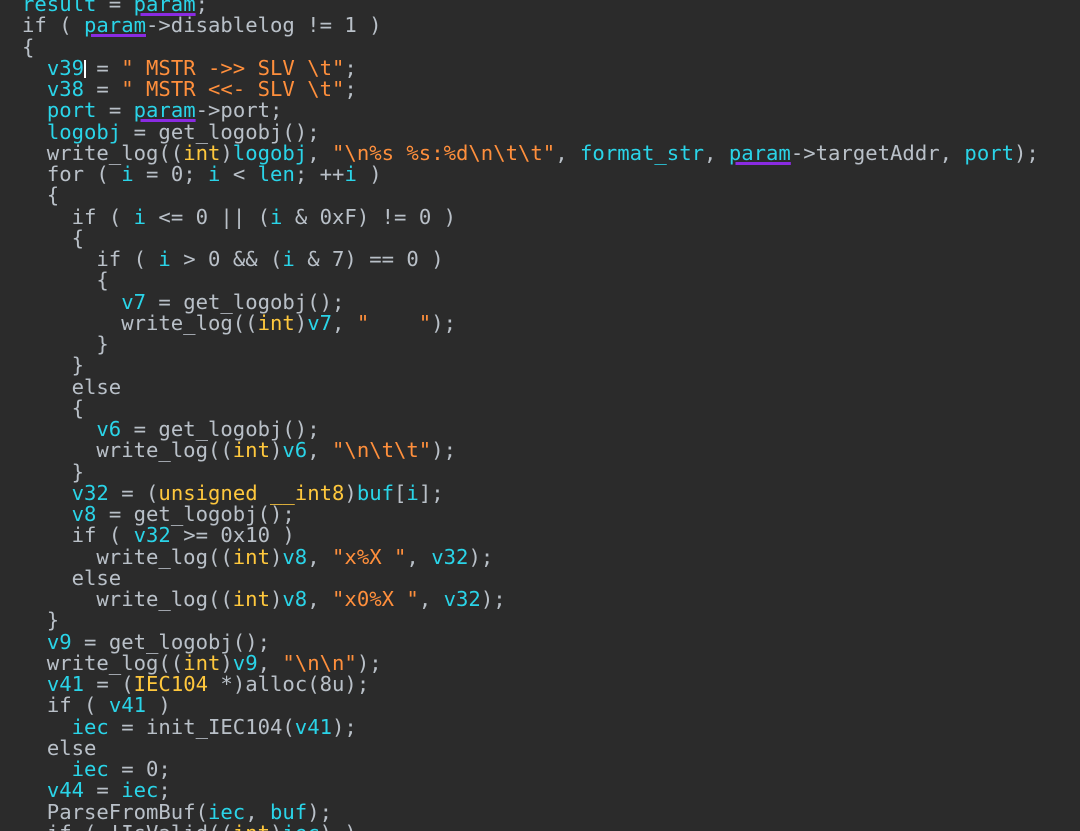 The width and height of the screenshot is (1080, 831). I want to click on code-token: ];, so click(431, 492).